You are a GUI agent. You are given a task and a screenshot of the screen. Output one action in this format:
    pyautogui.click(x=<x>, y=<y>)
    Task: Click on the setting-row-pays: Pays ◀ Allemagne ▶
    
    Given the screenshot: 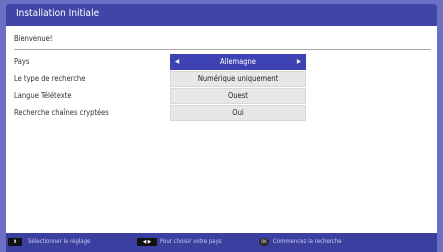 What is the action you would take?
    pyautogui.click(x=222, y=62)
    